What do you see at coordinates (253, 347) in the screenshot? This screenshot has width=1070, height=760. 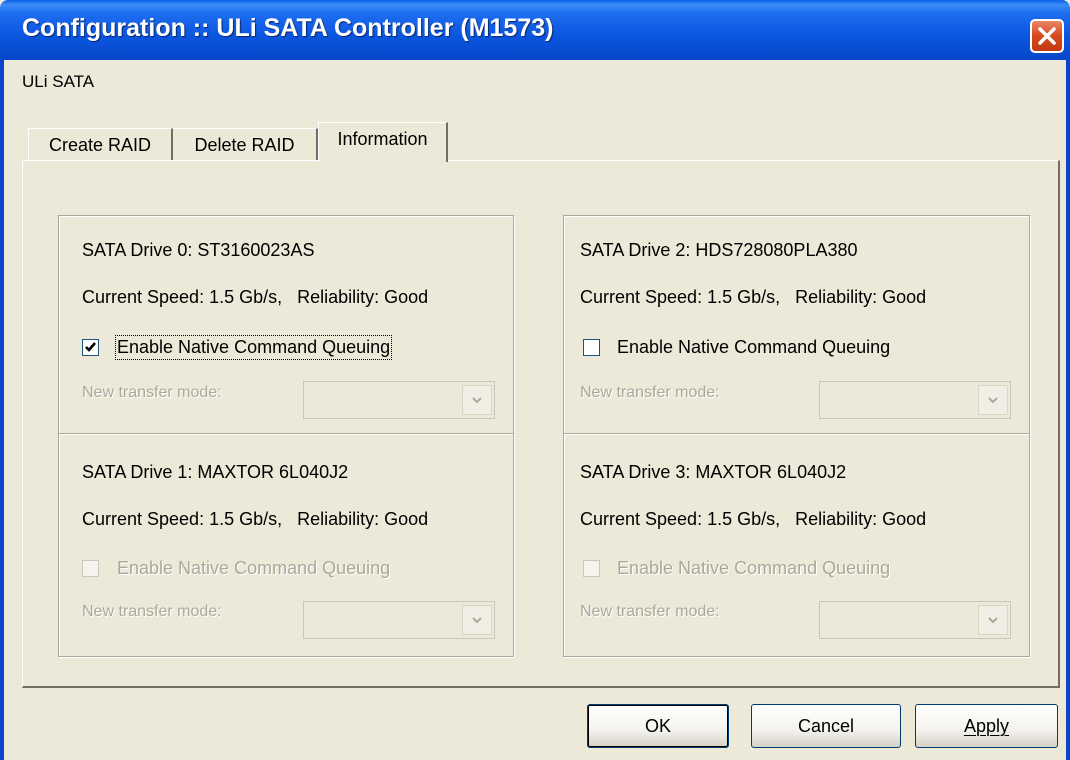 I see `drive-0-ncq-label: Enable Native Command Queuing` at bounding box center [253, 347].